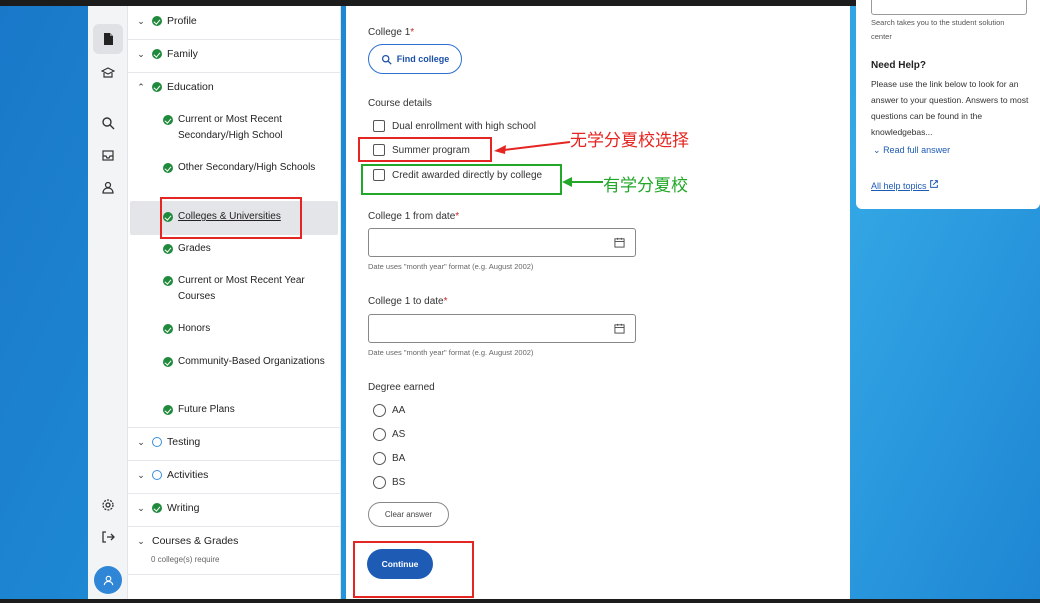 The height and width of the screenshot is (603, 1040). What do you see at coordinates (108, 302) in the screenshot?
I see `icon-rail` at bounding box center [108, 302].